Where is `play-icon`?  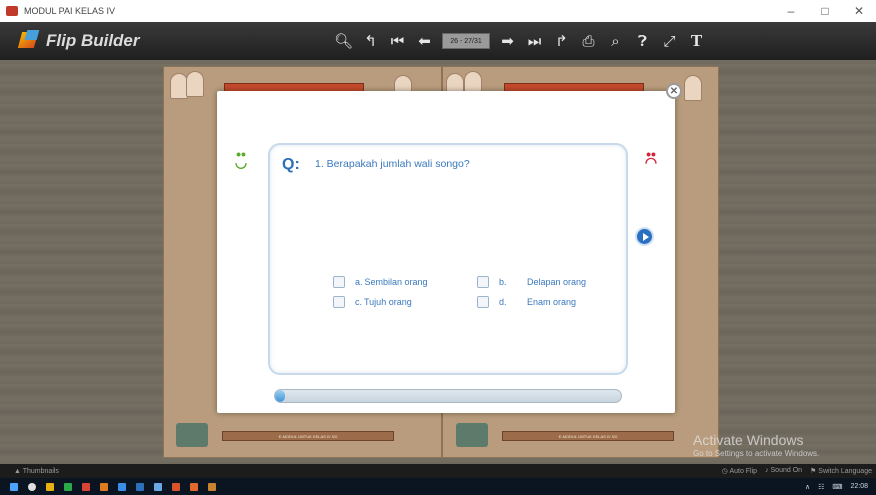
play-icon is located at coordinates (645, 236).